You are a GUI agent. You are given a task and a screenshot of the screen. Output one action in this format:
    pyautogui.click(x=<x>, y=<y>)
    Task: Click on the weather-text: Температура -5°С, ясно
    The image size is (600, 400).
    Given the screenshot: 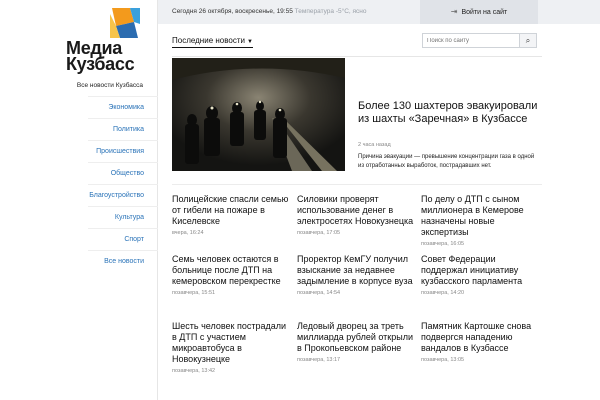 What is the action you would take?
    pyautogui.click(x=330, y=11)
    